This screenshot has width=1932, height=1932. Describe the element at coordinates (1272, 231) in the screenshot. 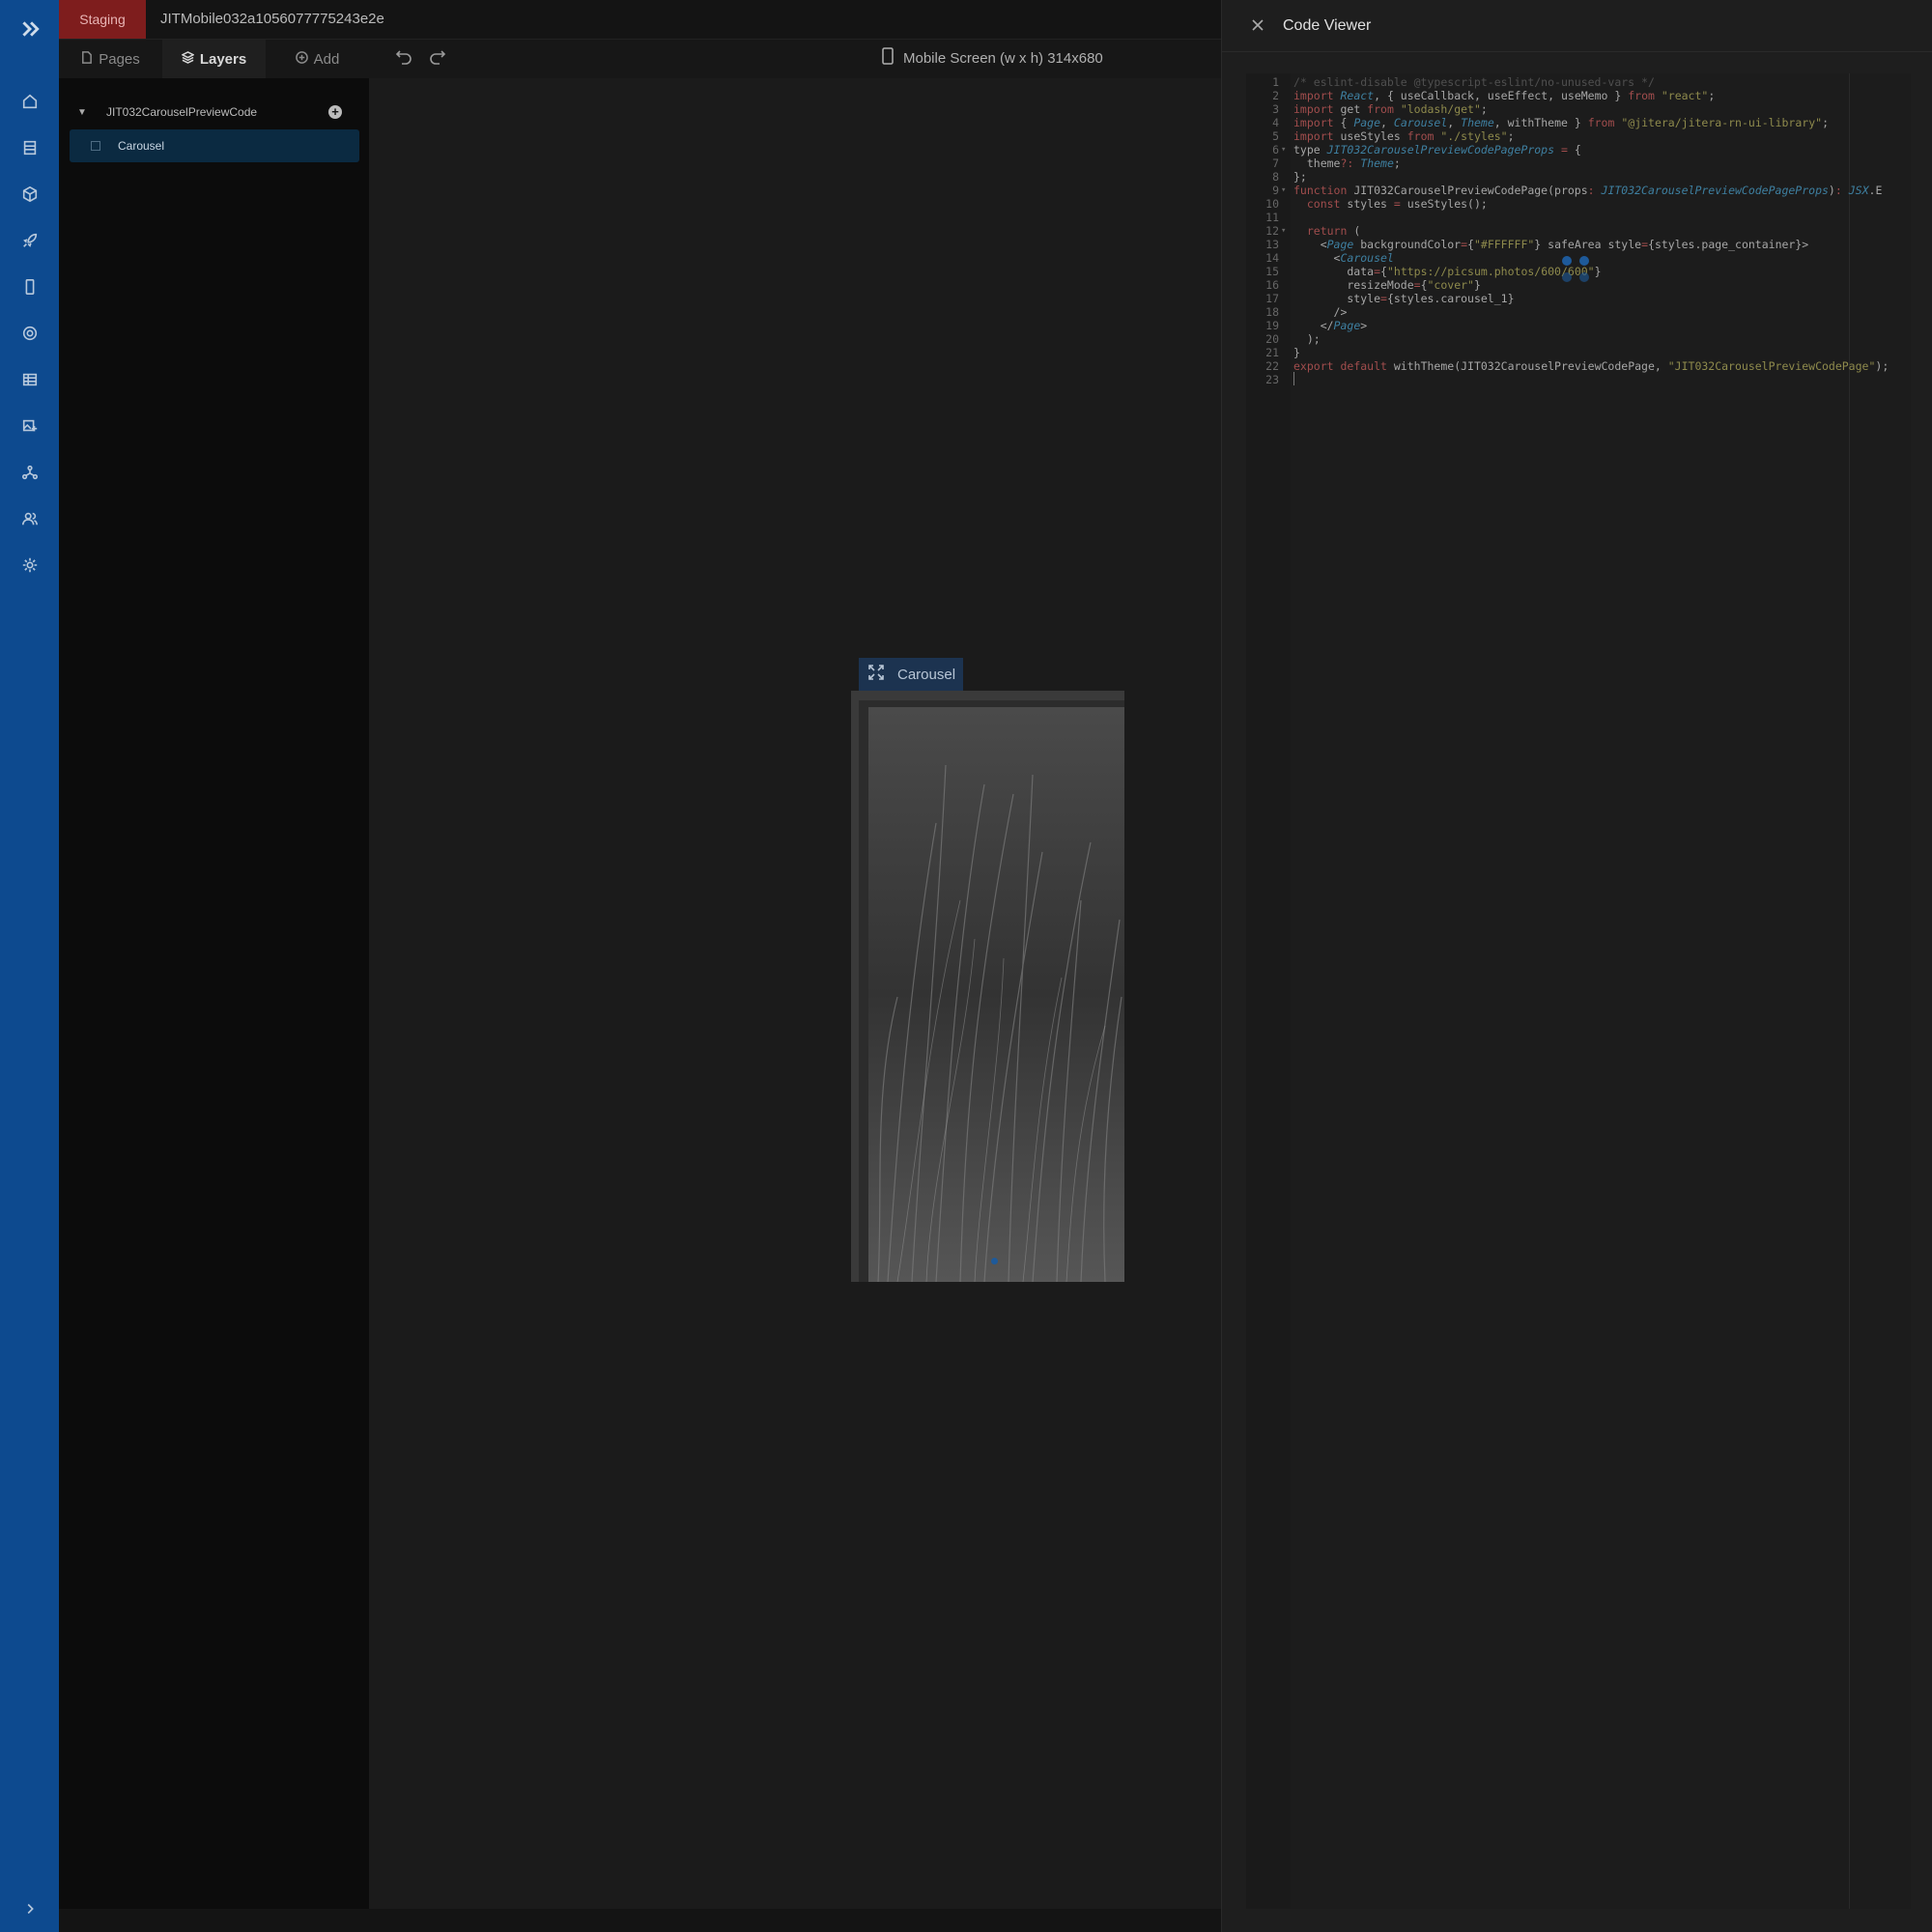

I see `line-number: 12` at that location.